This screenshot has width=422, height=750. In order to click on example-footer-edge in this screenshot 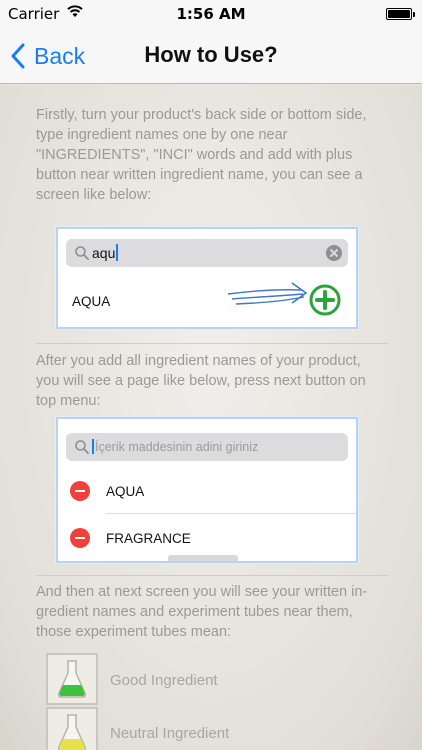, I will do `click(203, 558)`.